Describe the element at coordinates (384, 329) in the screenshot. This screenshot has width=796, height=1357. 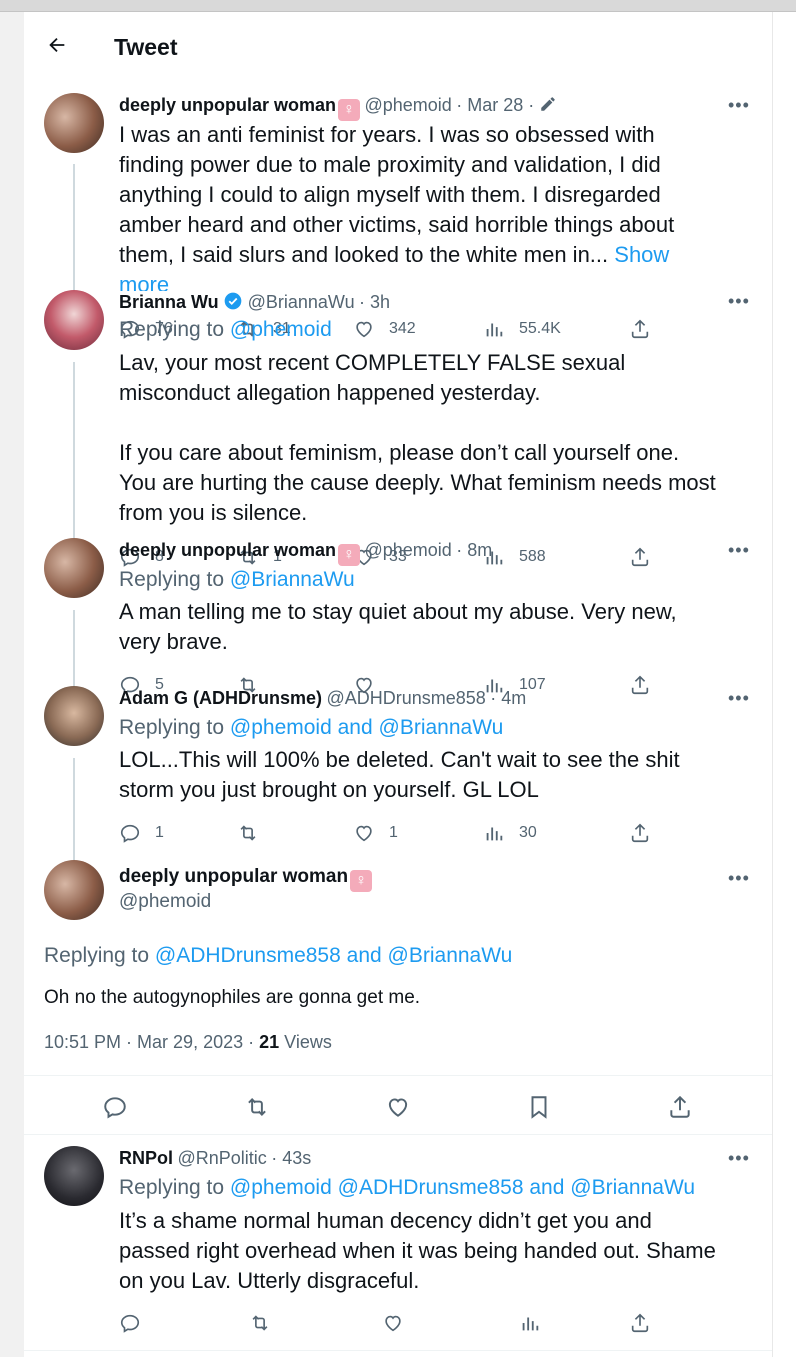
I see `like-button: 342` at that location.